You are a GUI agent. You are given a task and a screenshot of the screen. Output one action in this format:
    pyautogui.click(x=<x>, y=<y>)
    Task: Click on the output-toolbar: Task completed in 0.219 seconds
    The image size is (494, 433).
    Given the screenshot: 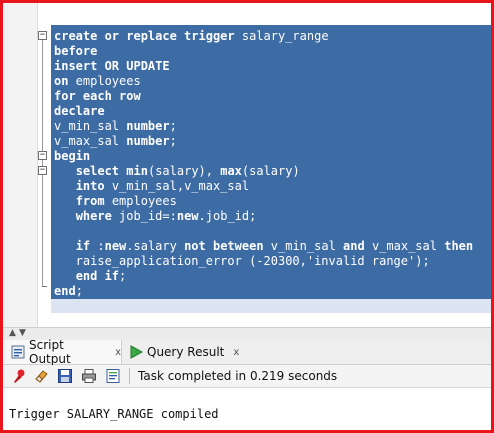 What is the action you would take?
    pyautogui.click(x=247, y=376)
    